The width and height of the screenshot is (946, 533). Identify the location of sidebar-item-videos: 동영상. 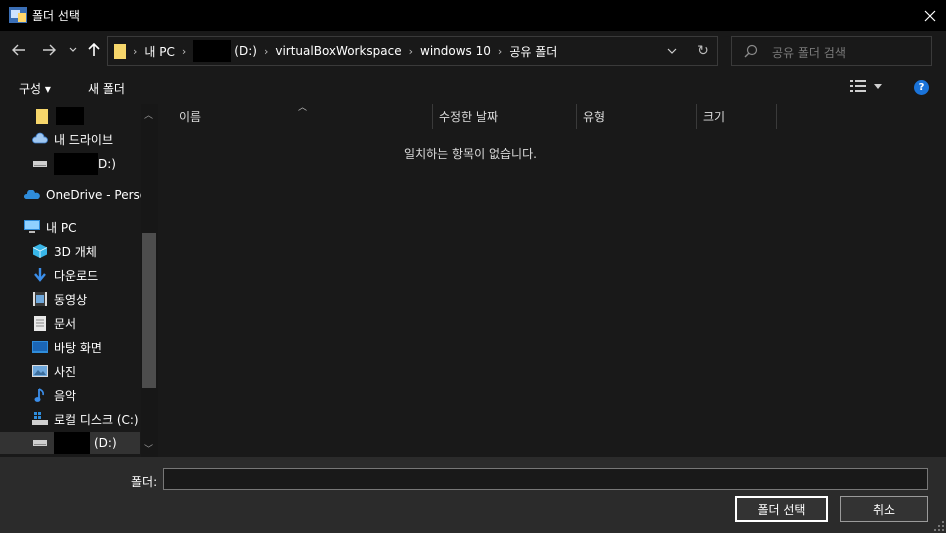
(70, 299).